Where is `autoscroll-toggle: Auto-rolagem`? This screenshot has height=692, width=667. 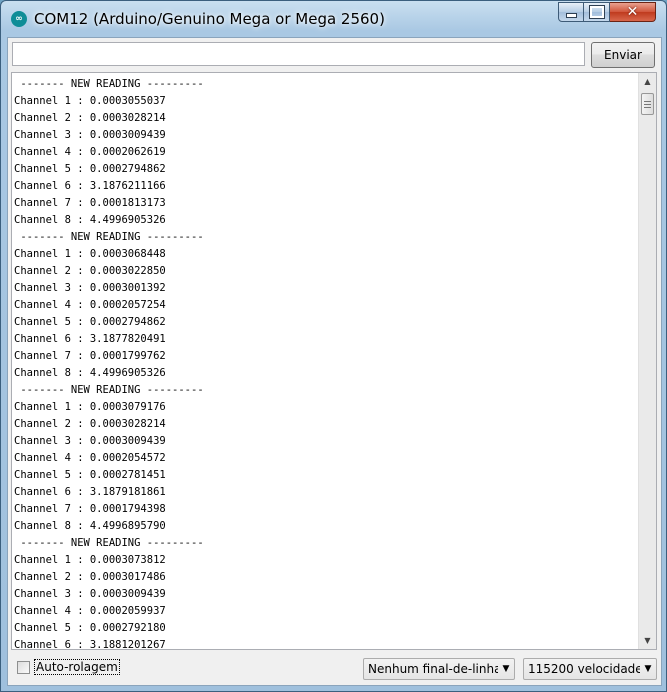 autoscroll-toggle: Auto-rolagem is located at coordinates (68, 667).